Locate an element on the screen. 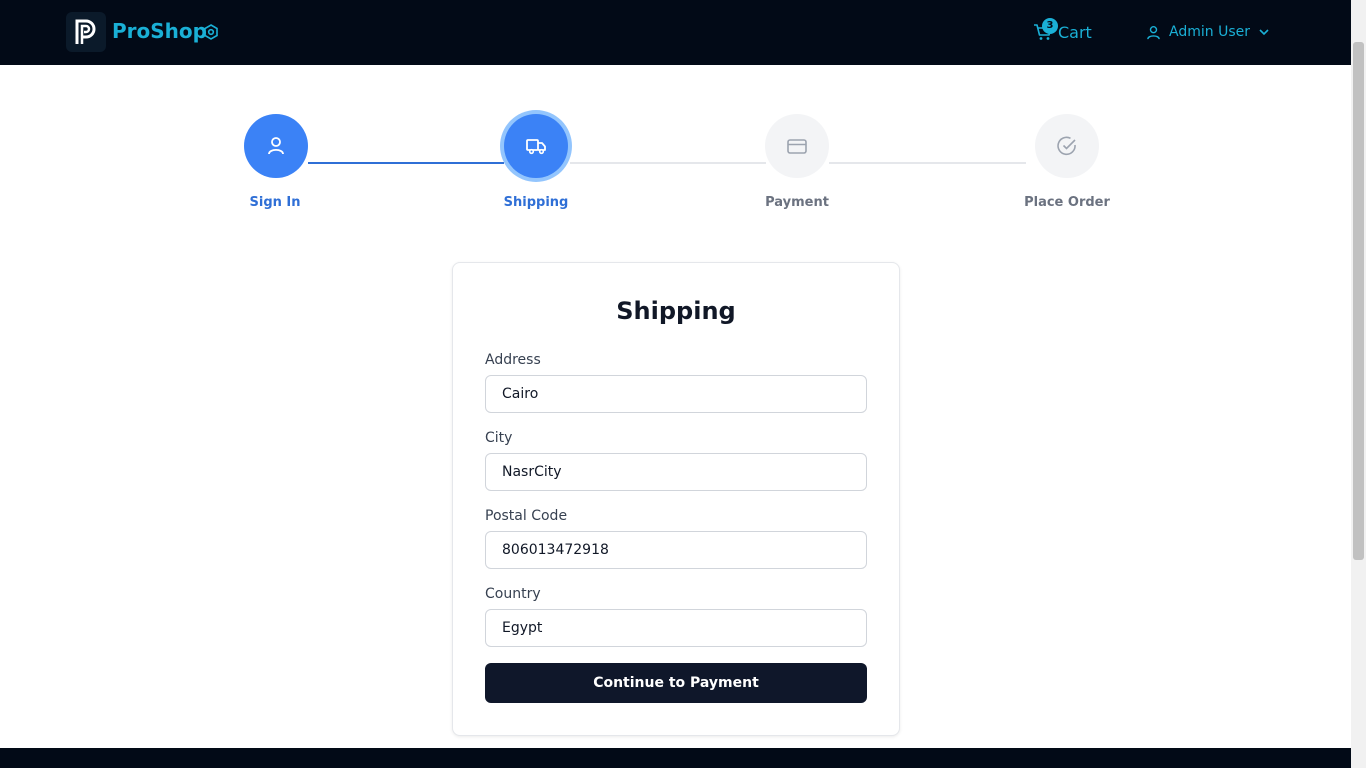 The width and height of the screenshot is (1366, 768). user-name: Admin User is located at coordinates (1209, 32).